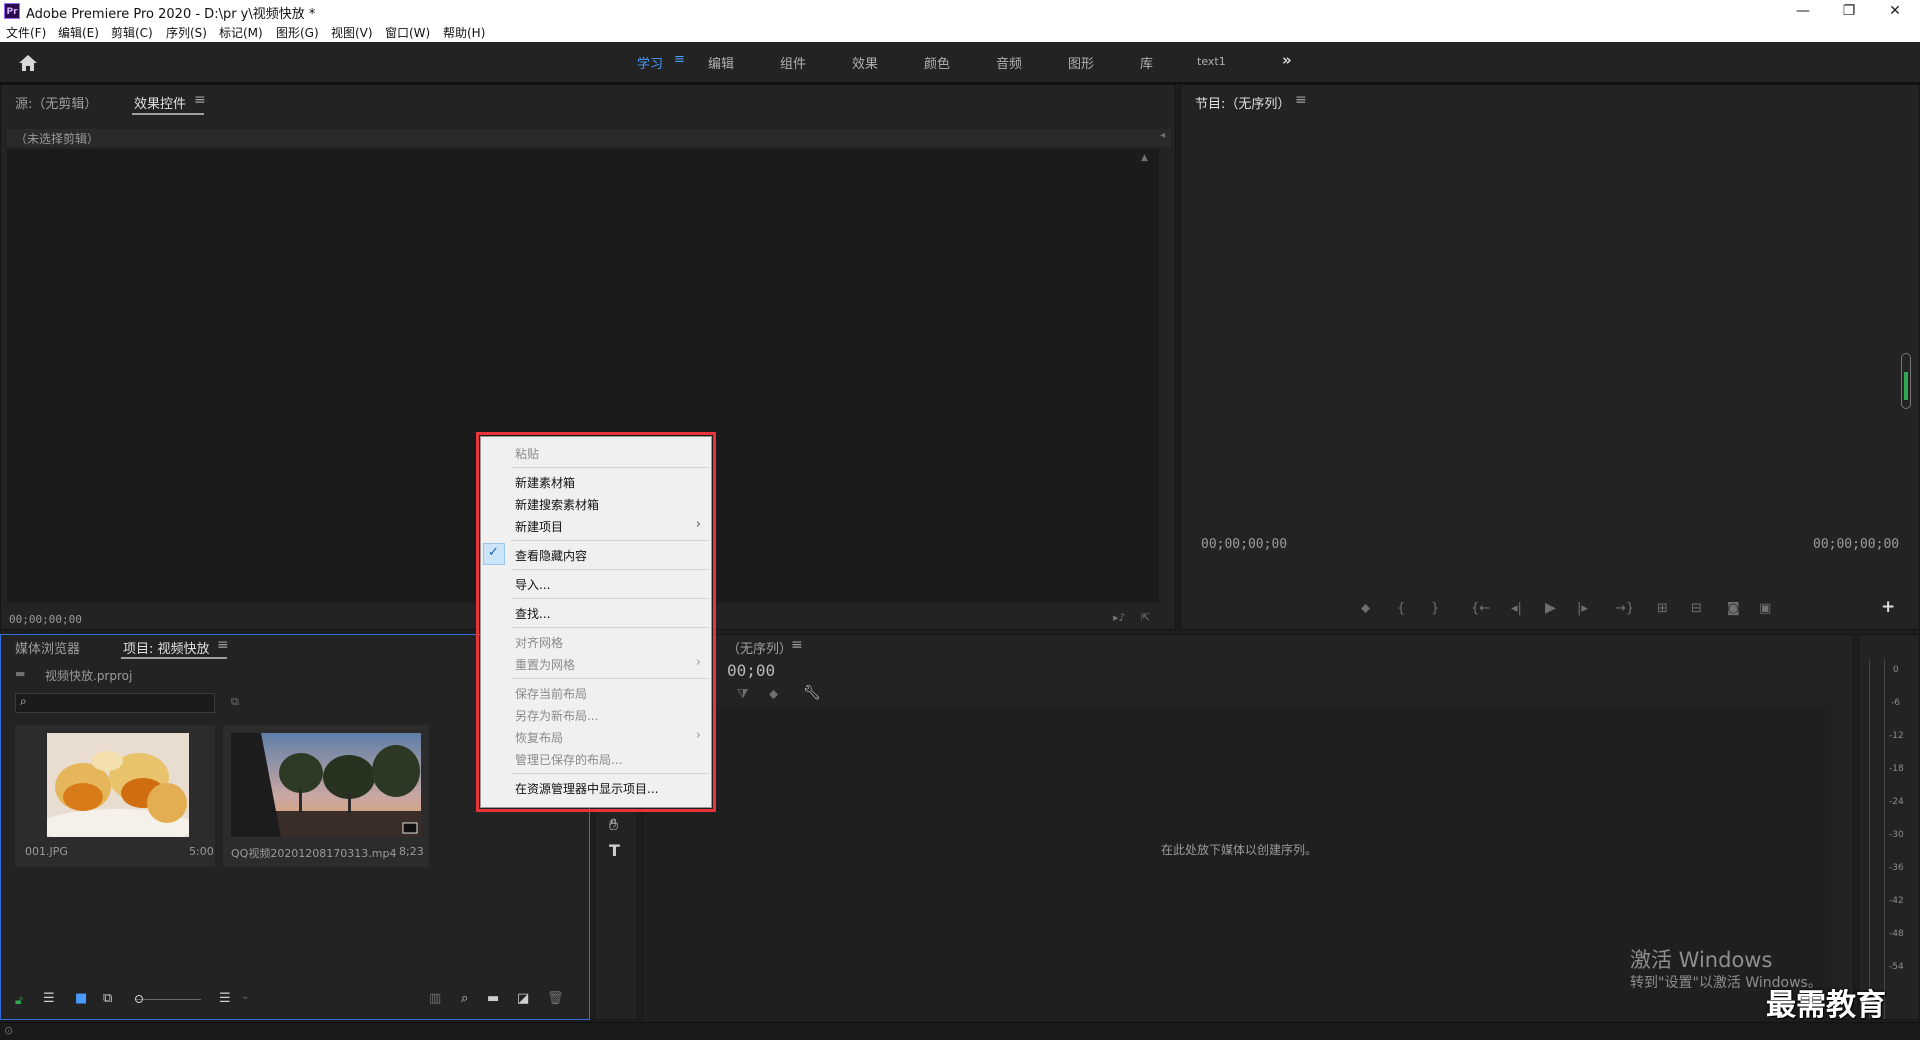 This screenshot has width=1920, height=1040. I want to click on tab-effect-controls: 效果控件, so click(160, 102).